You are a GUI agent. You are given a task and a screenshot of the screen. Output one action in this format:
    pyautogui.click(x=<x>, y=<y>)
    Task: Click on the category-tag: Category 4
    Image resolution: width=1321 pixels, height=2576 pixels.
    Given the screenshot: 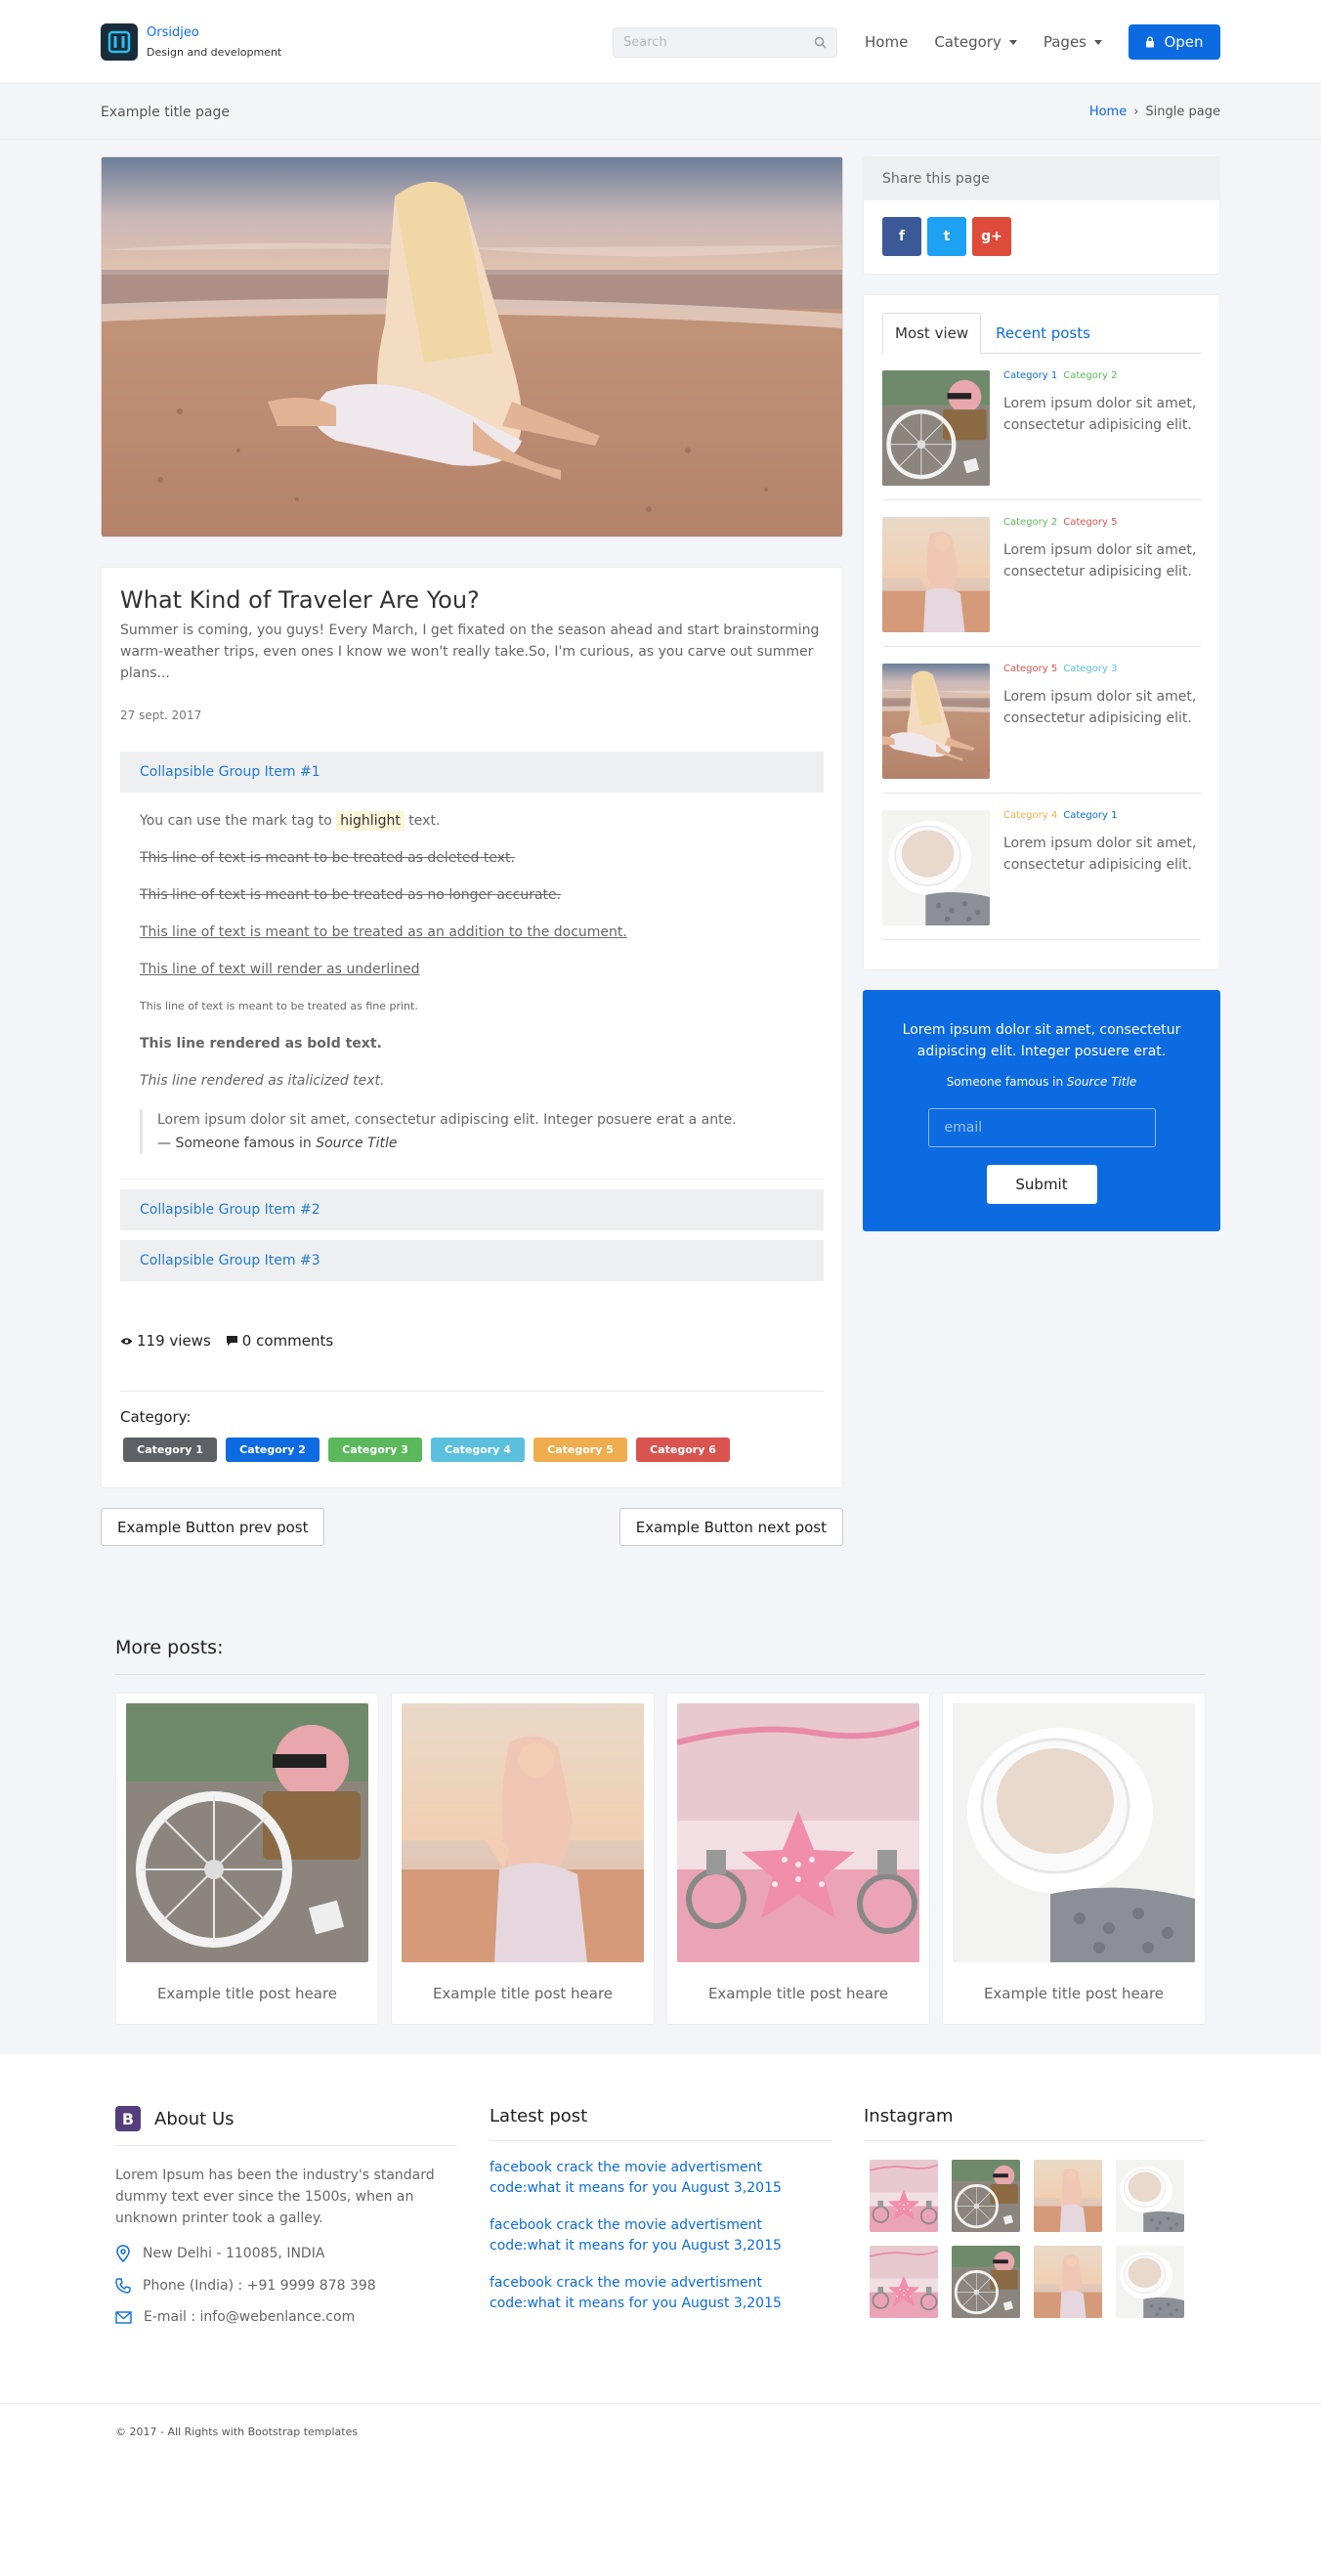 What is the action you would take?
    pyautogui.click(x=478, y=1450)
    